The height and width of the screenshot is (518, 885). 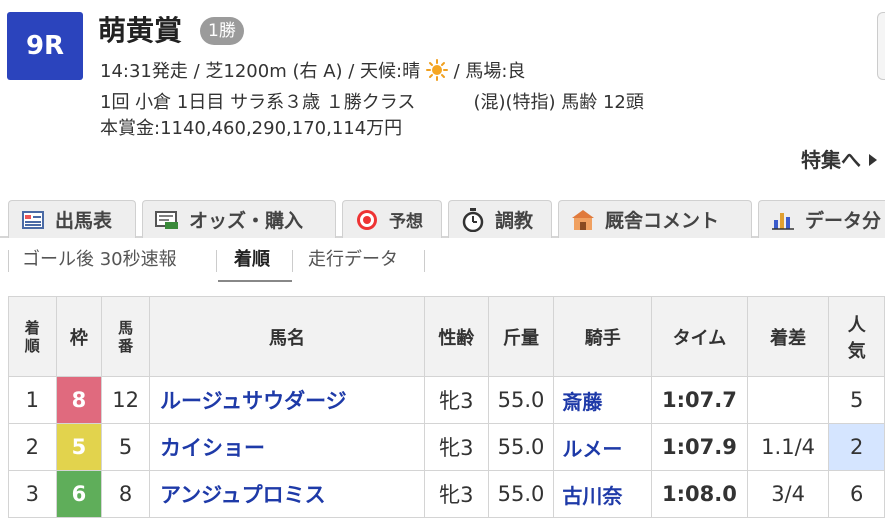 I want to click on race-number: 9R, so click(x=45, y=46).